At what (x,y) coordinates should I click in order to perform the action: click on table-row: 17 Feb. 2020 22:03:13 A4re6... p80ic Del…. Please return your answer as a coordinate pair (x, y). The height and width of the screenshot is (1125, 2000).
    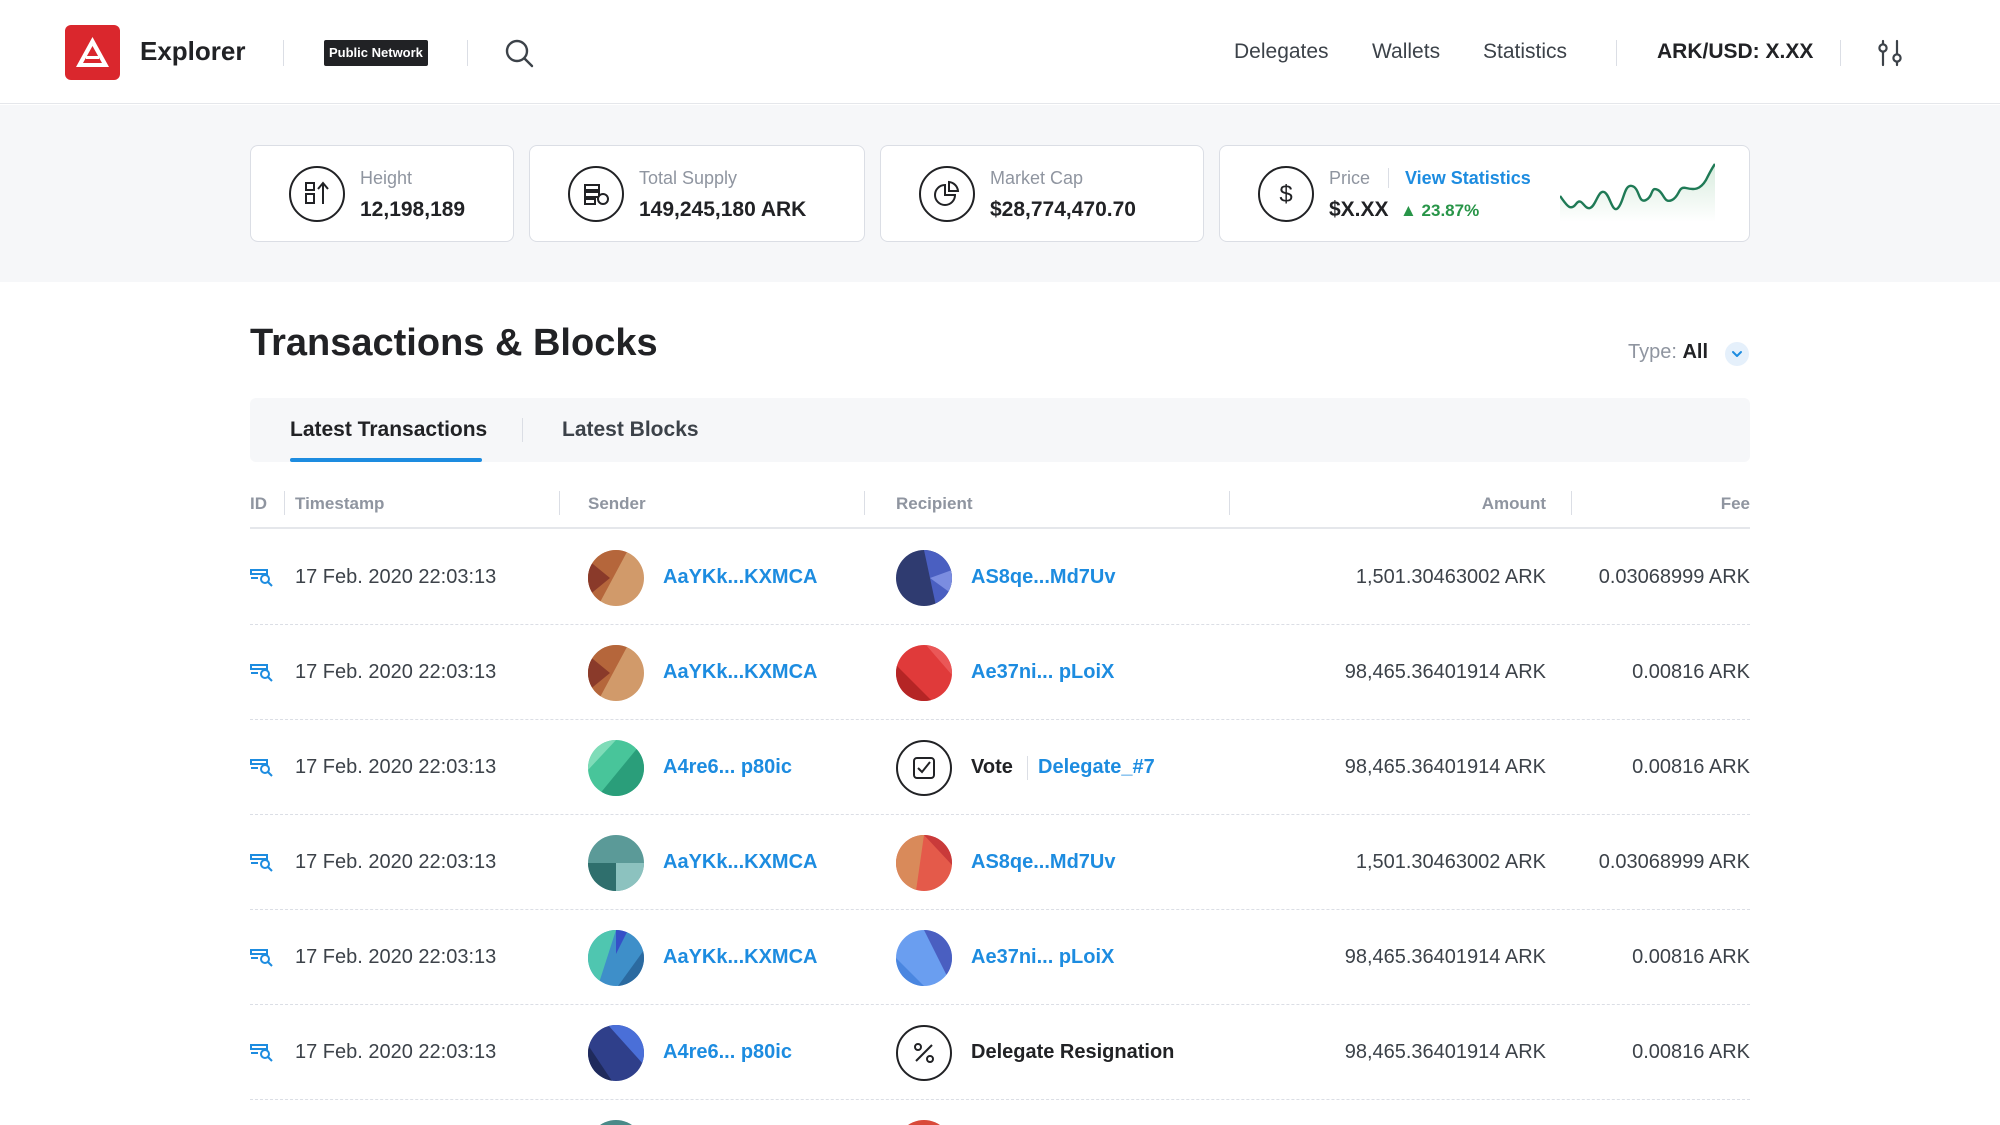
    Looking at the image, I should click on (1000, 1052).